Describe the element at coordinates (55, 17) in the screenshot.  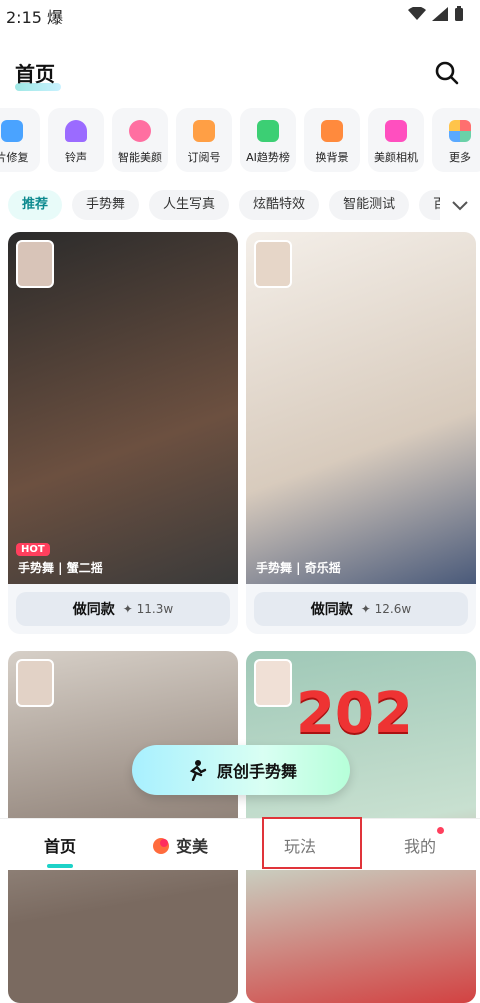
I see `status-icon: 爆` at that location.